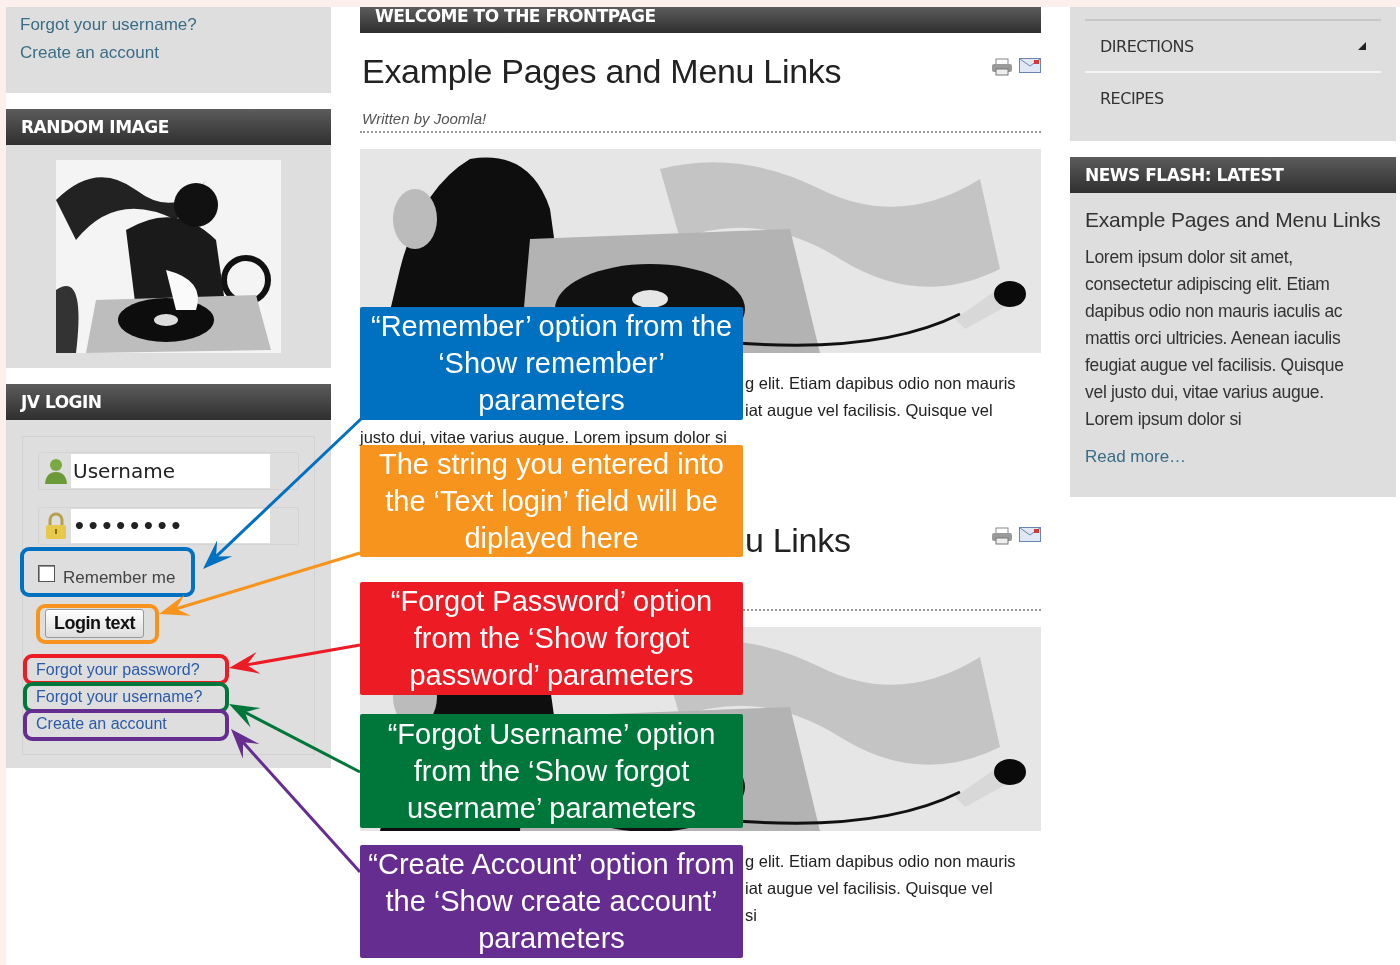 This screenshot has height=965, width=1400. Describe the element at coordinates (551, 638) in the screenshot. I see `callout-note: “Forgot Password’ option from the ‘Show forgot password’ parameters` at that location.